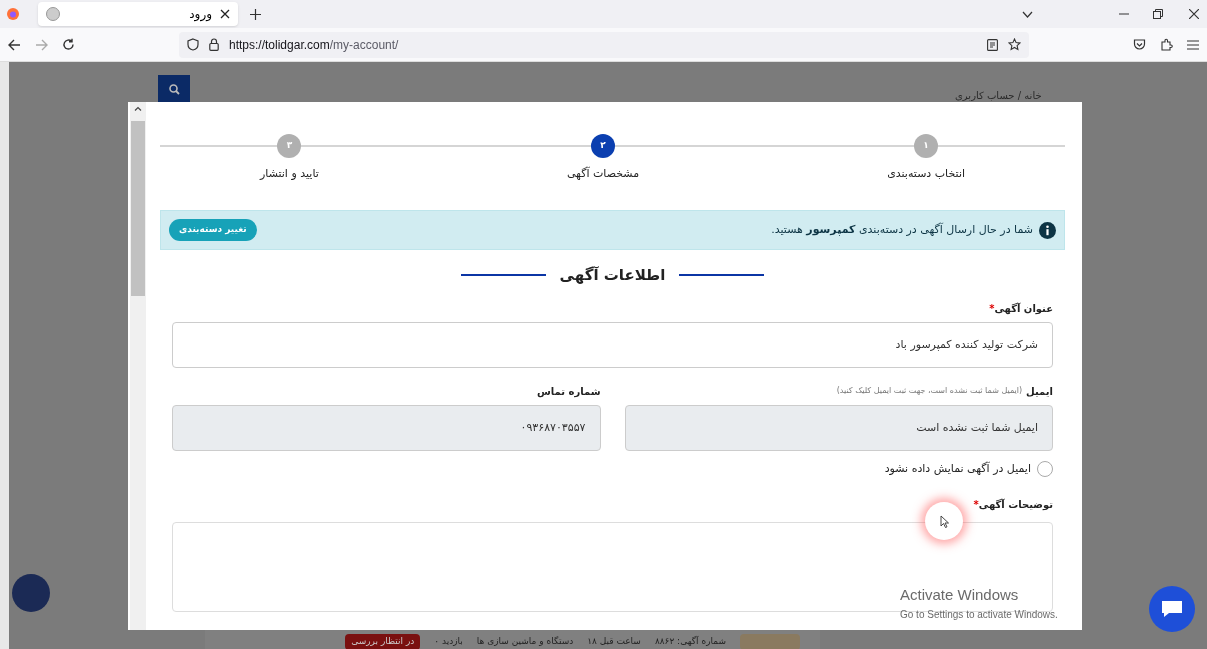 The width and height of the screenshot is (1207, 649). Describe the element at coordinates (690, 642) in the screenshot. I see `ad-number: شماره آگهی: ۸۸۶۲` at that location.